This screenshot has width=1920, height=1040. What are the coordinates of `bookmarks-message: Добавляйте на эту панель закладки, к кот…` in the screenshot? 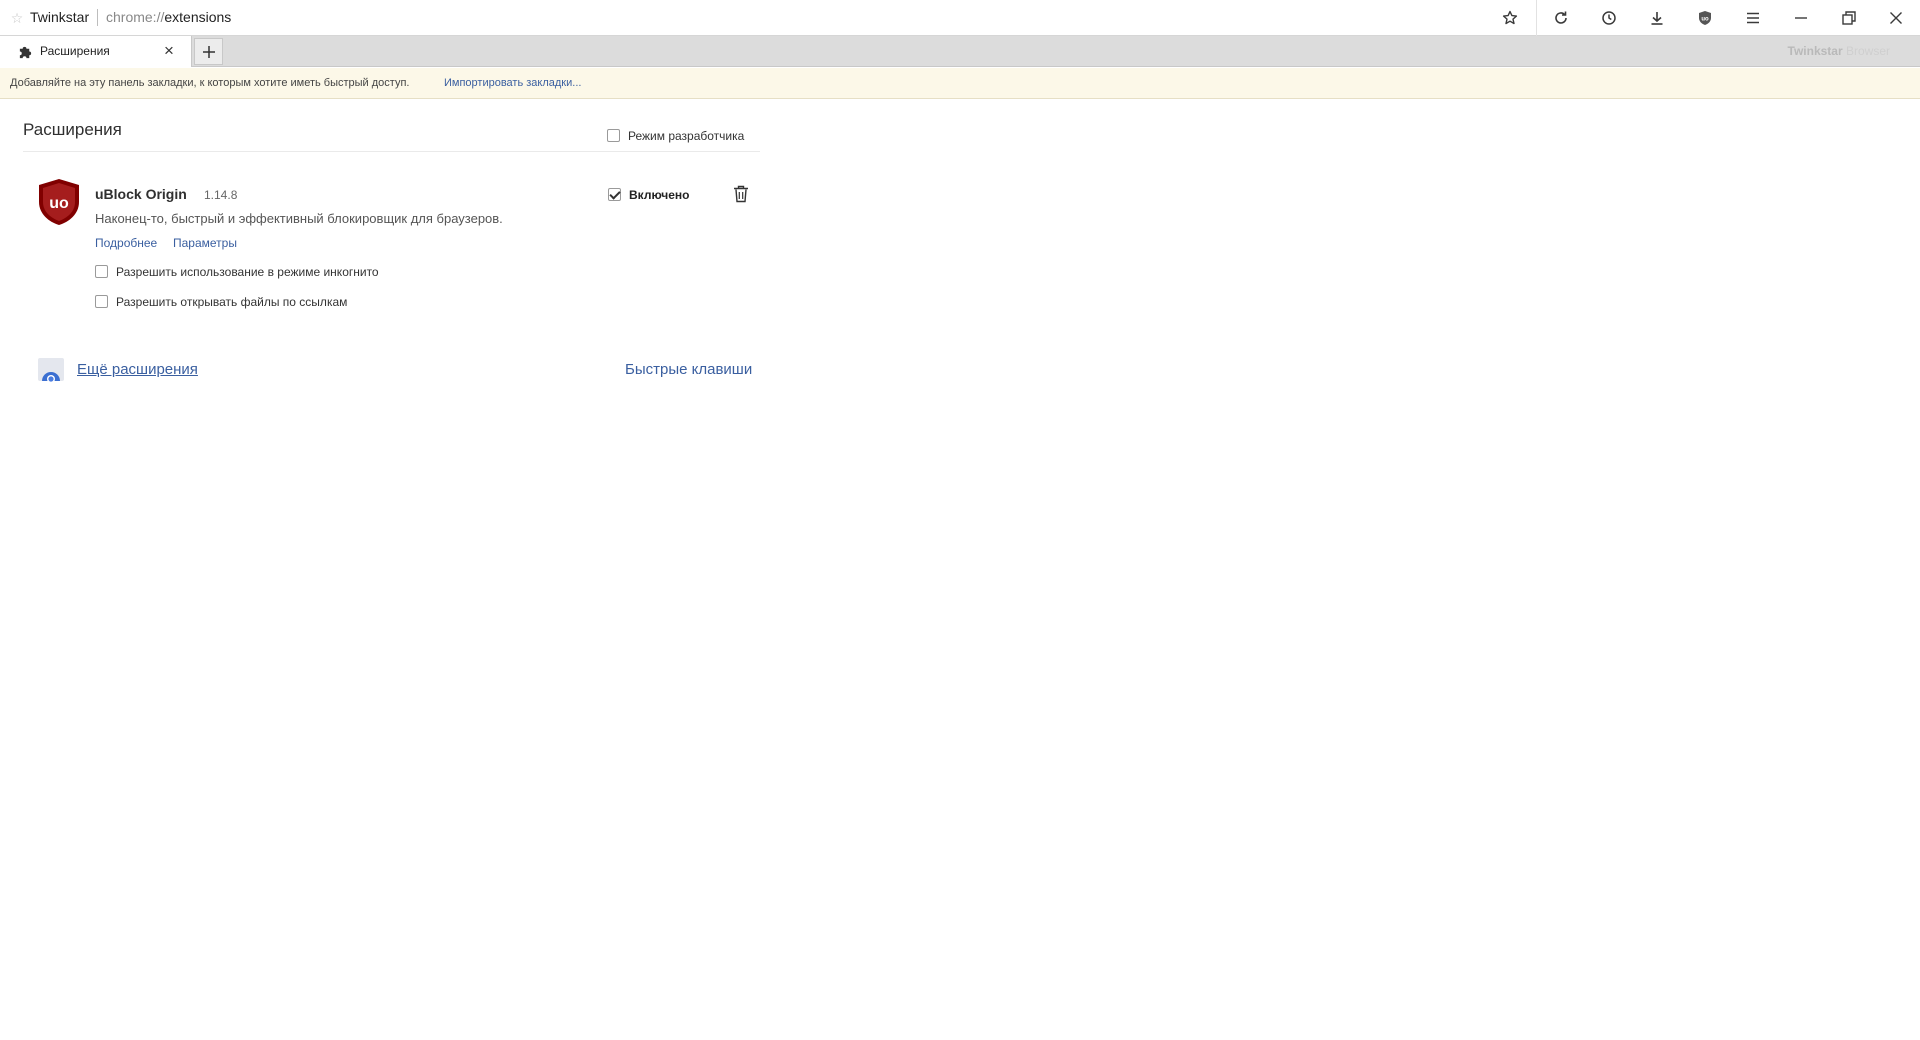 It's located at (210, 83).